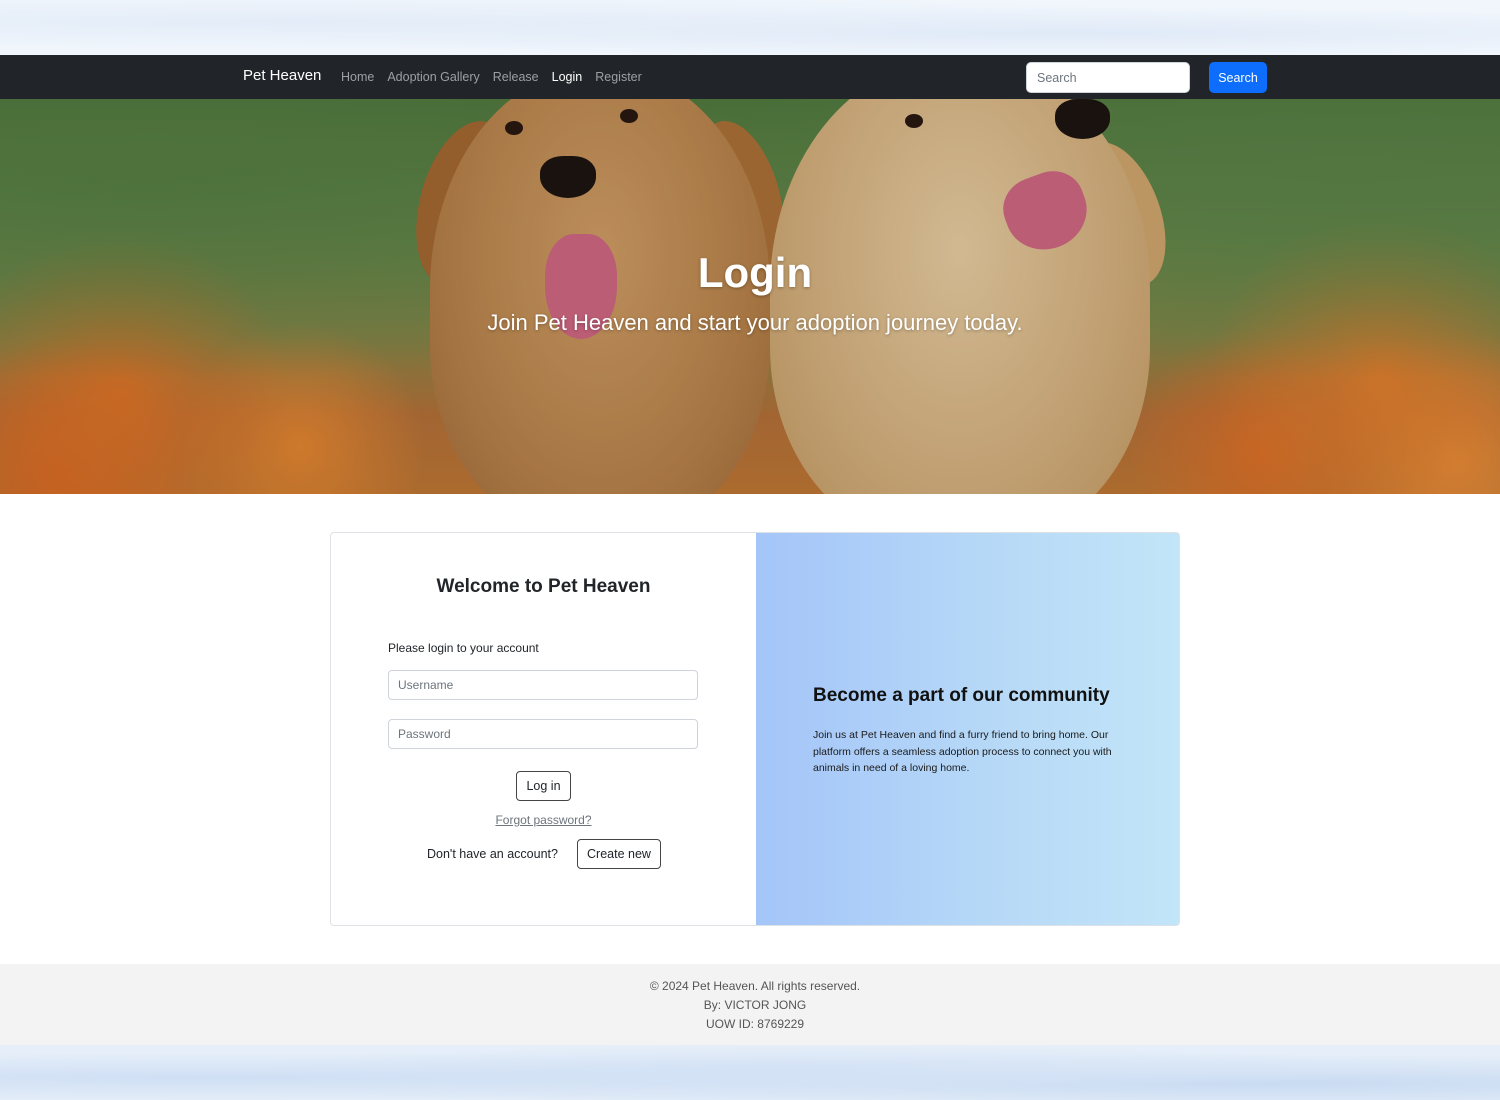 Image resolution: width=1500 pixels, height=1100 pixels. I want to click on login-button: Log in, so click(543, 786).